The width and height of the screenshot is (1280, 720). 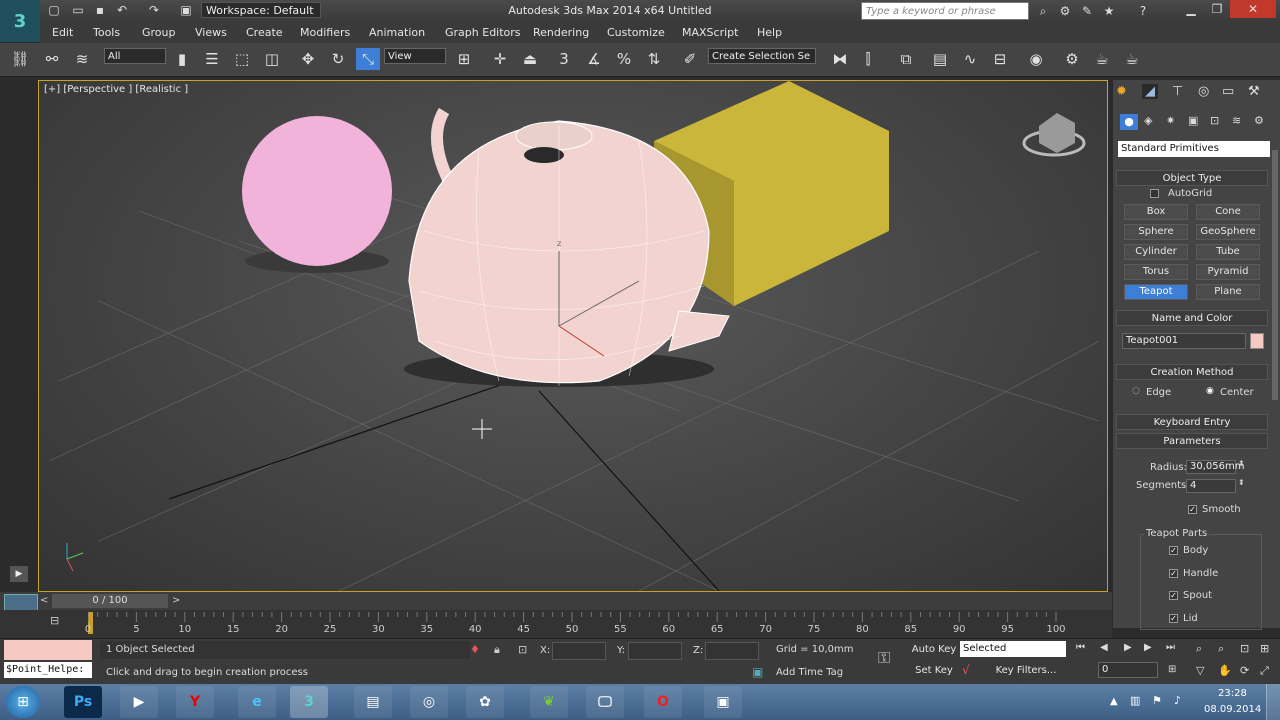 I want to click on edge-radio: ○, so click(x=1136, y=391).